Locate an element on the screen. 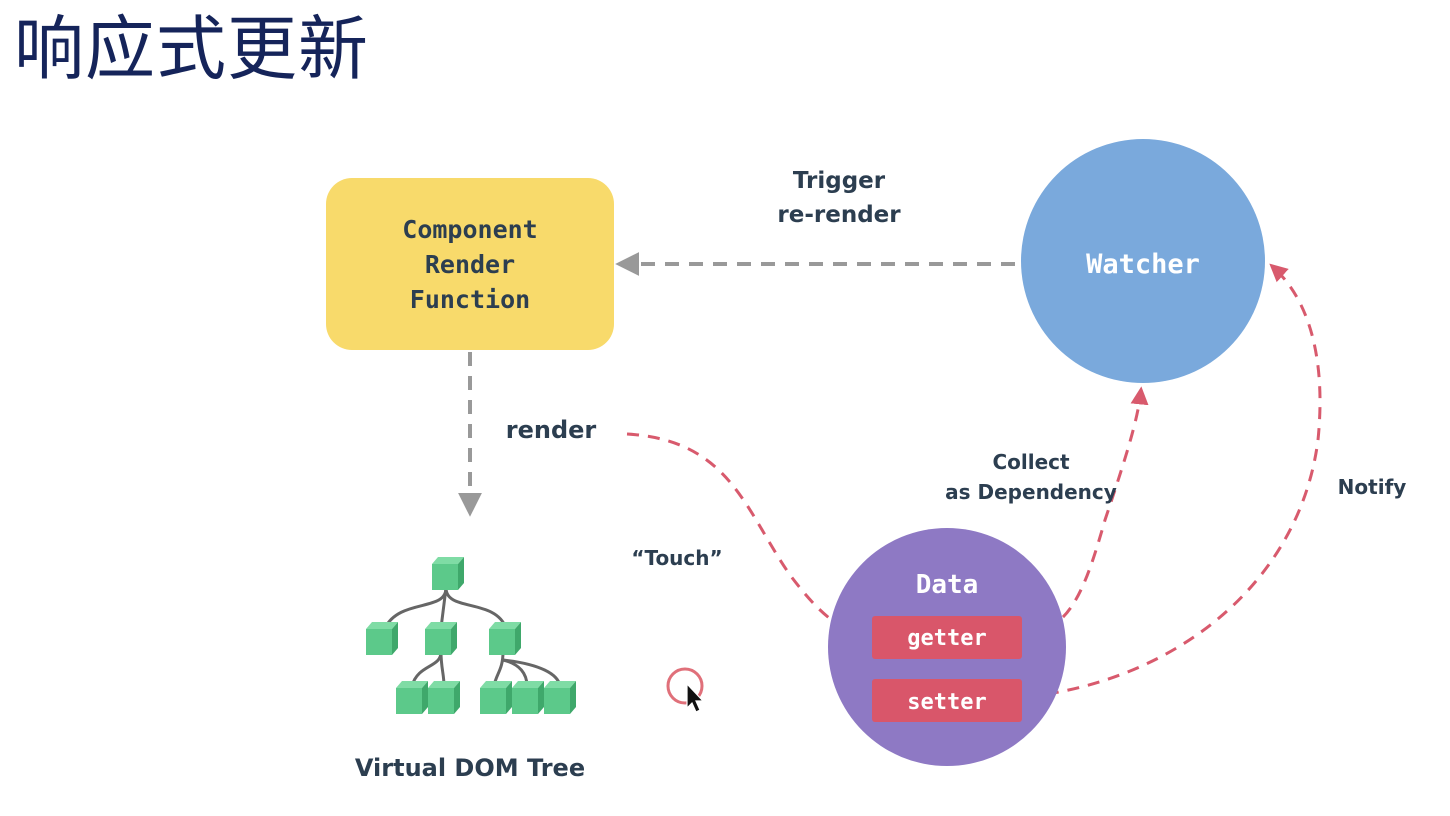 The image size is (1450, 816). render-function-line-3: Function is located at coordinates (470, 299).